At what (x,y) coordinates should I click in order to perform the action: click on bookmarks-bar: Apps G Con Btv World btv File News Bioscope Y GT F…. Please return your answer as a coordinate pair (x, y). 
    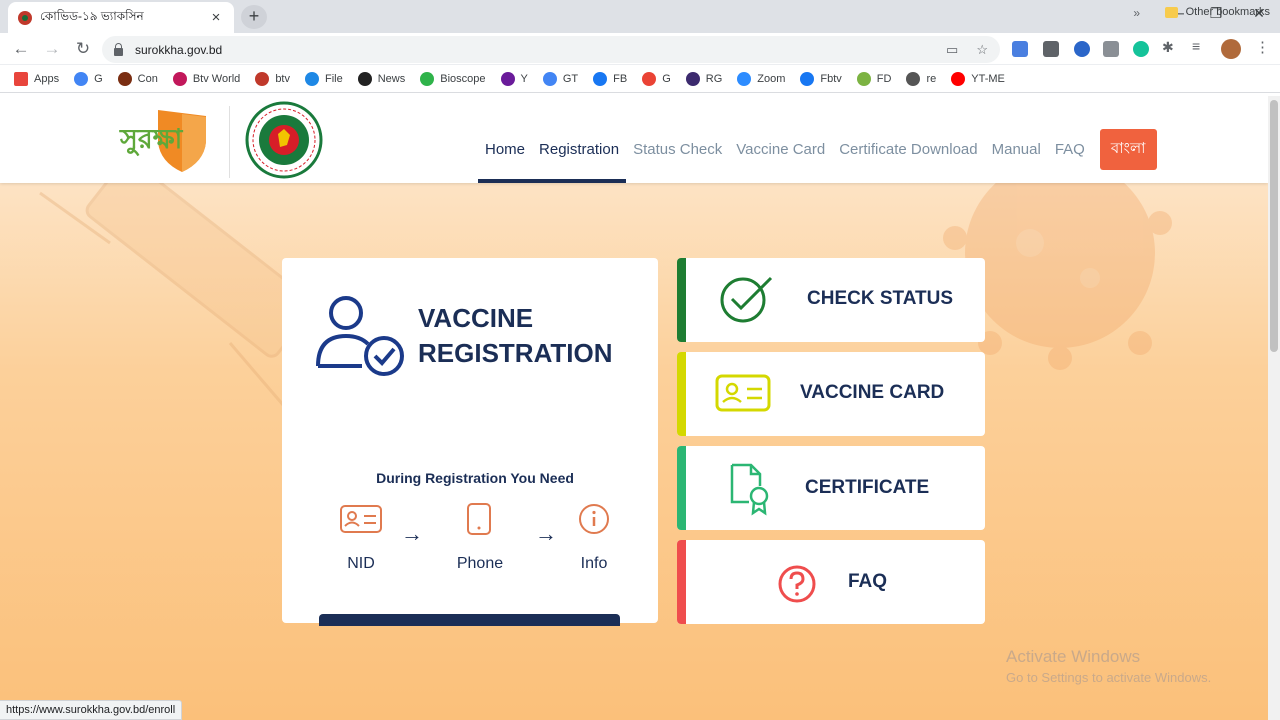
    Looking at the image, I should click on (640, 79).